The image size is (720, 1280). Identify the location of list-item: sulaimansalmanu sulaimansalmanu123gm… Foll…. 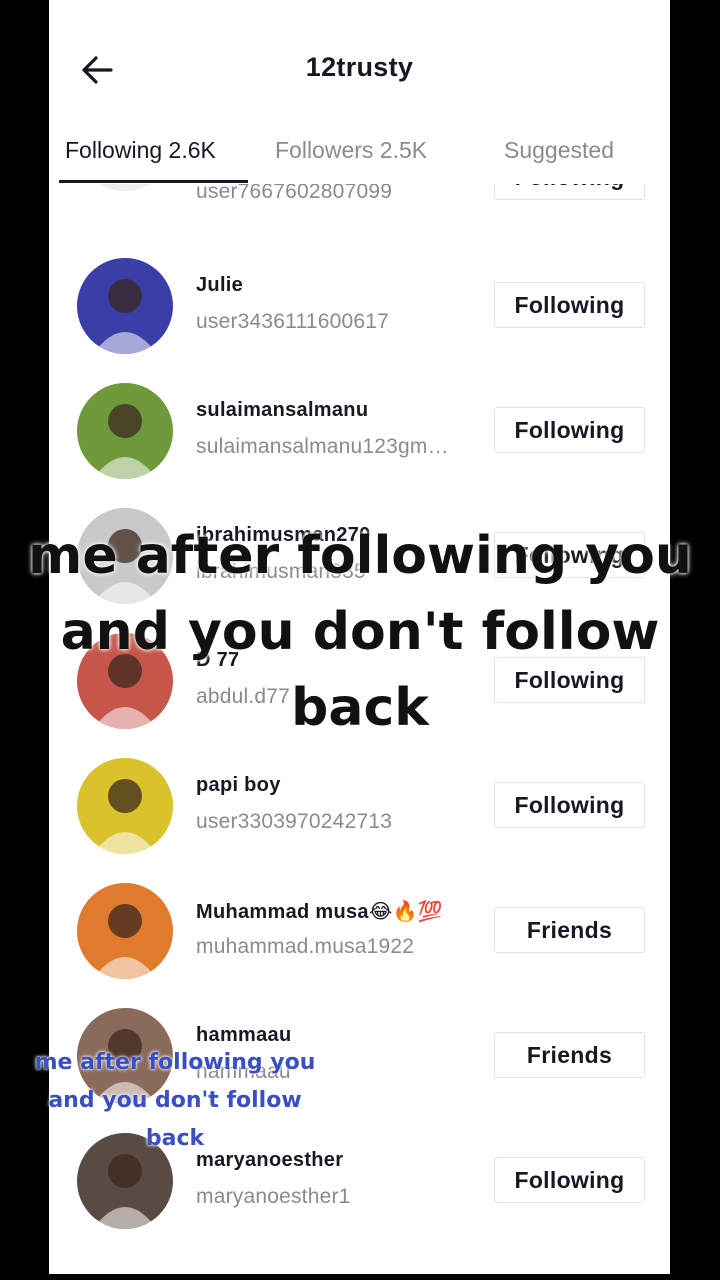
(359, 441).